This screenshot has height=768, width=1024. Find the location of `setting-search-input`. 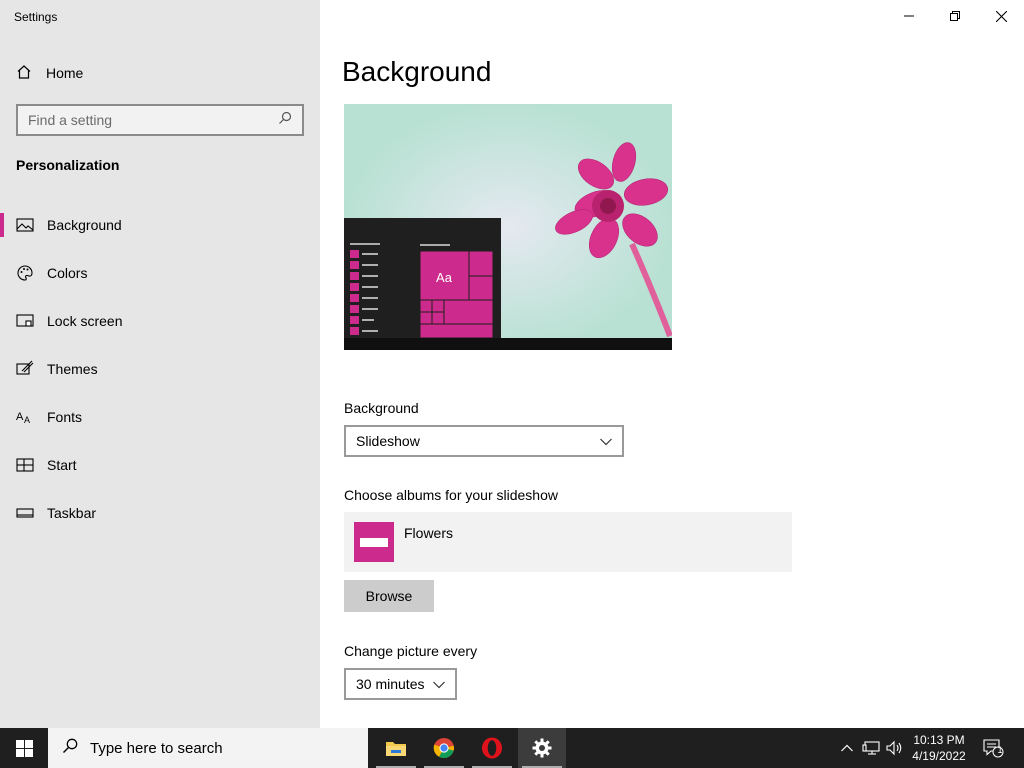

setting-search-input is located at coordinates (143, 120).